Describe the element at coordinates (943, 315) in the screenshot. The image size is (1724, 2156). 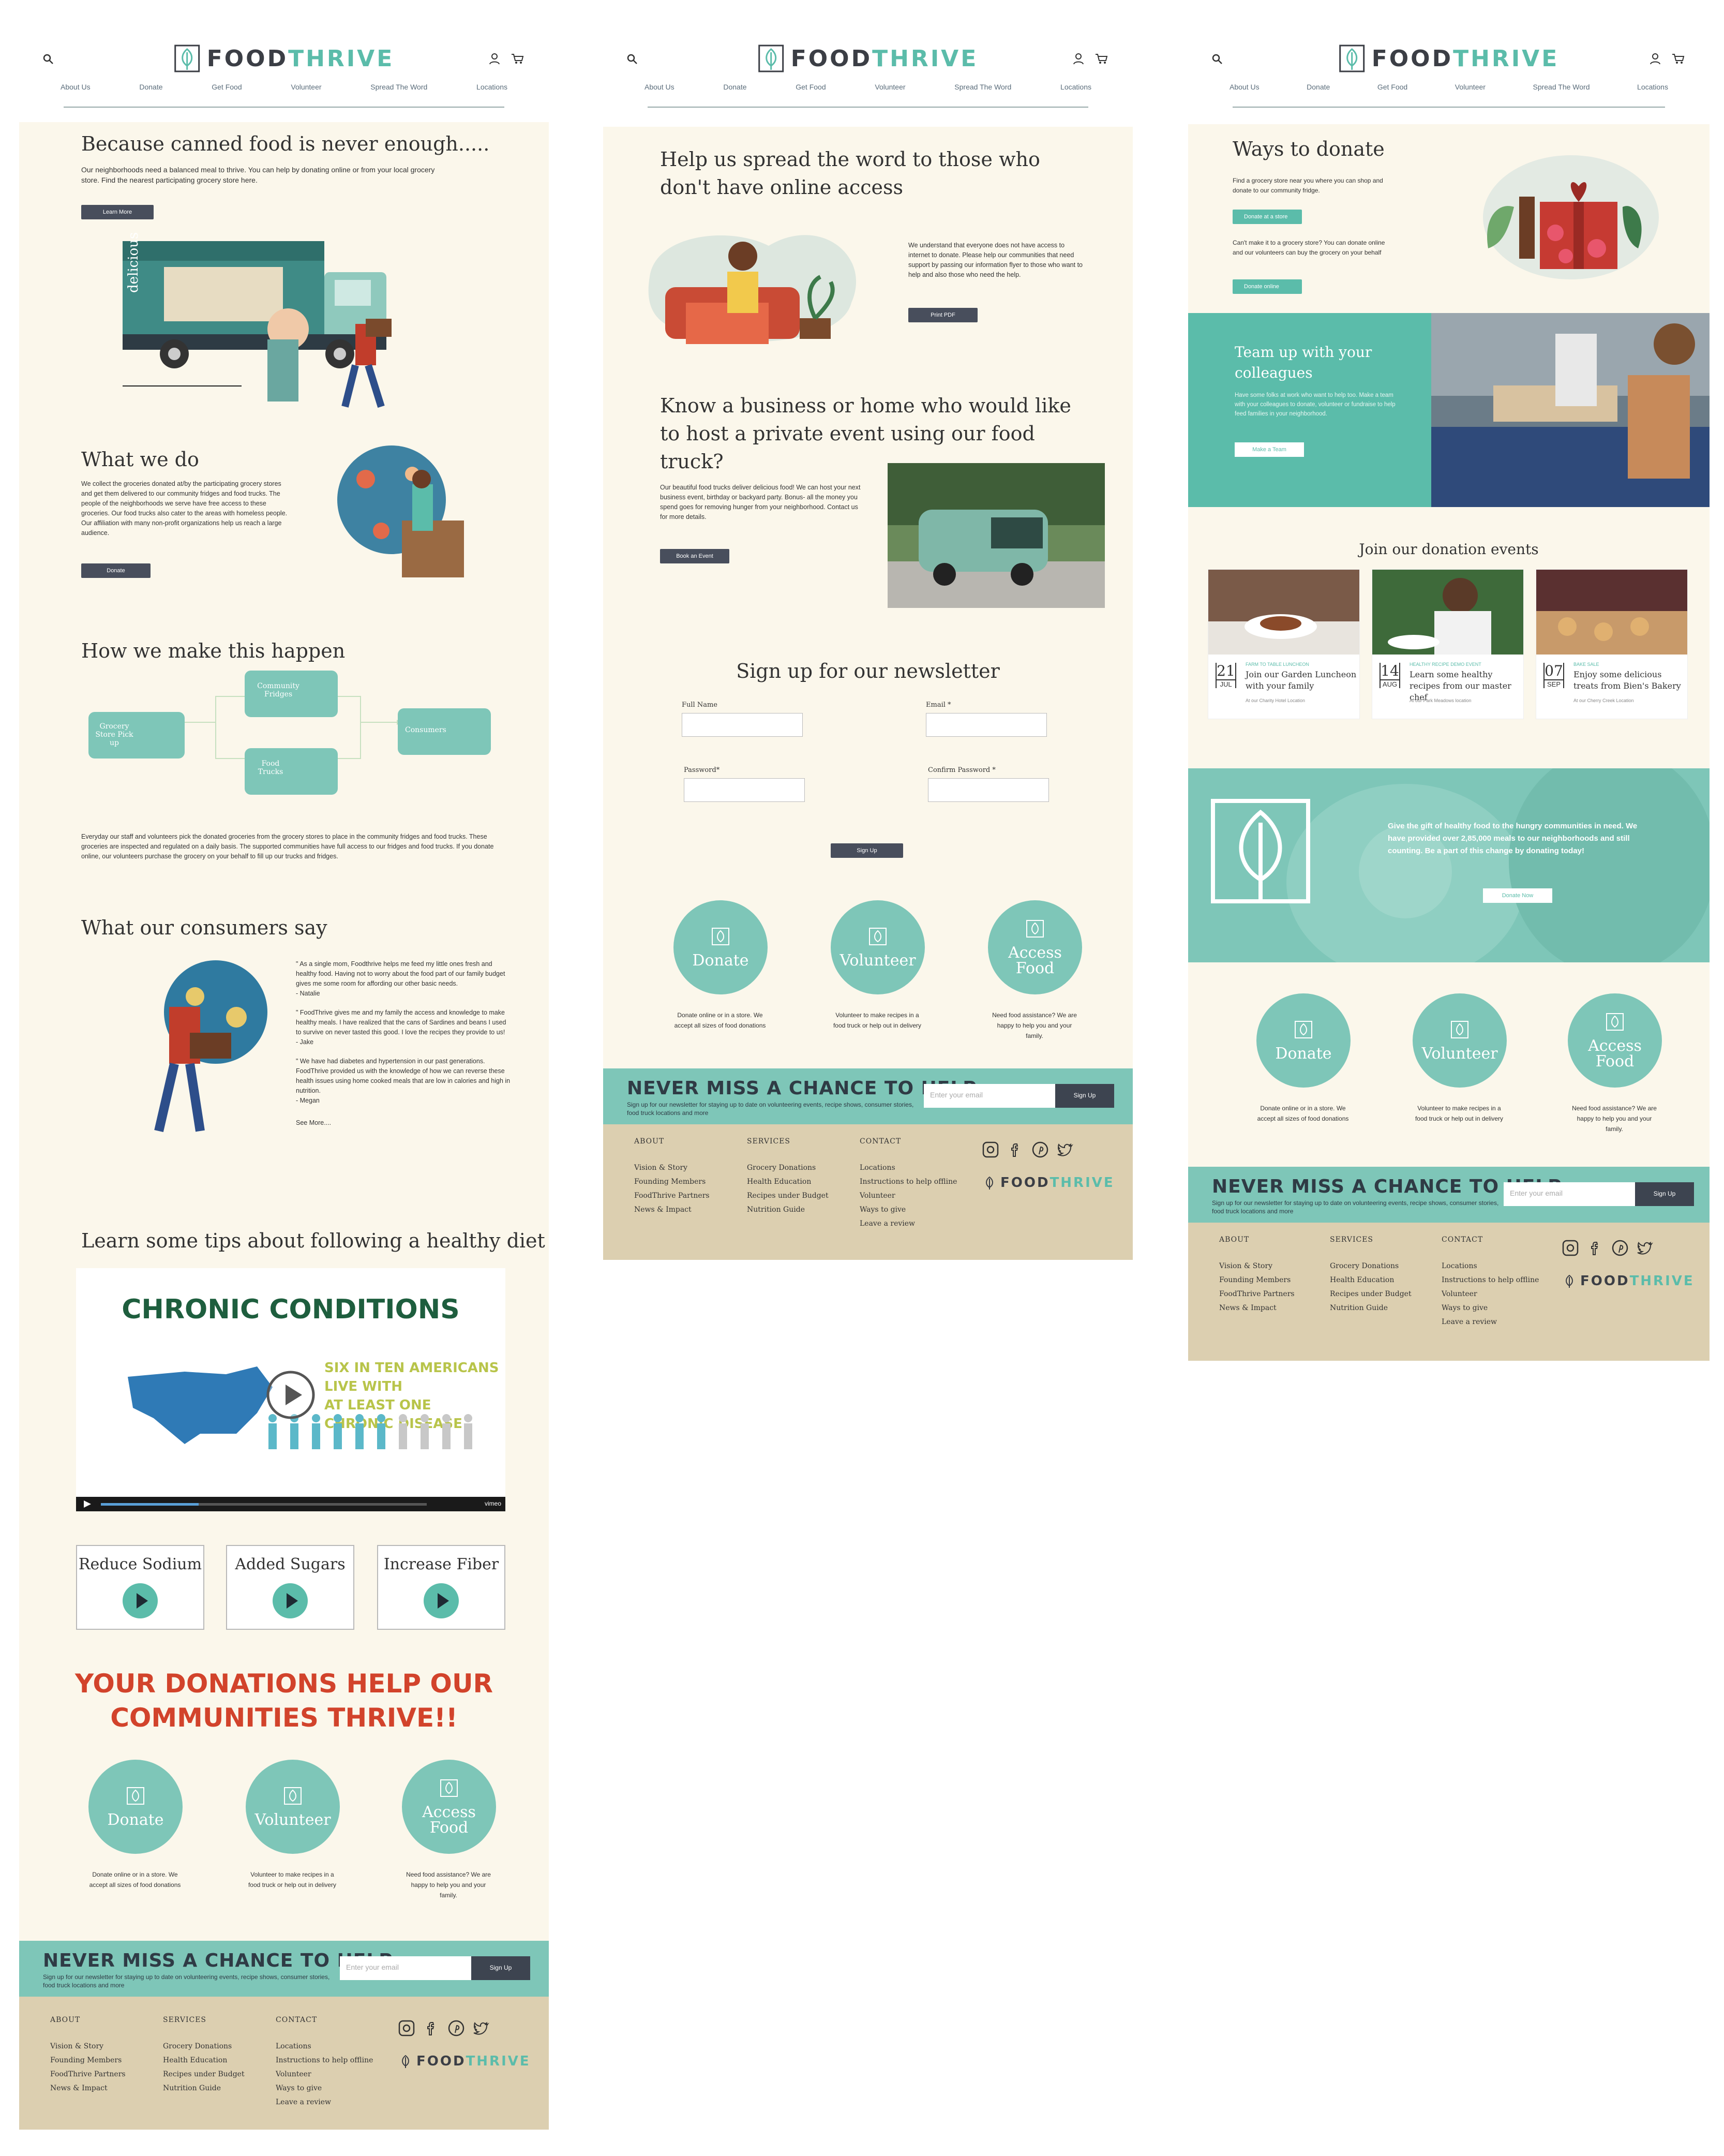
I see `print-pdf-button: Print PDF` at that location.